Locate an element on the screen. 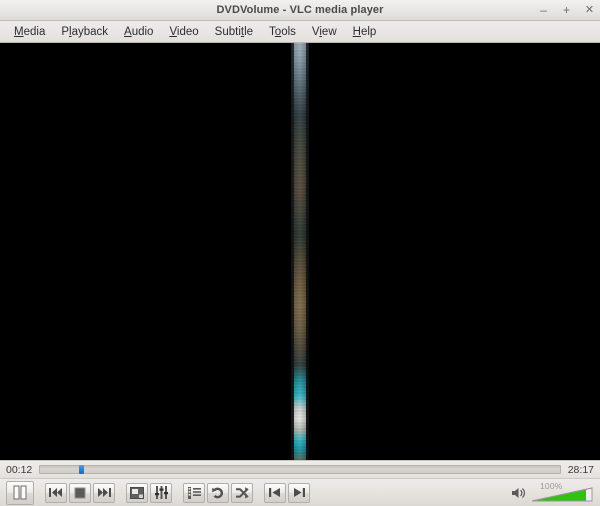 The height and width of the screenshot is (506, 600). menu-label-video: ideo is located at coordinates (187, 31).